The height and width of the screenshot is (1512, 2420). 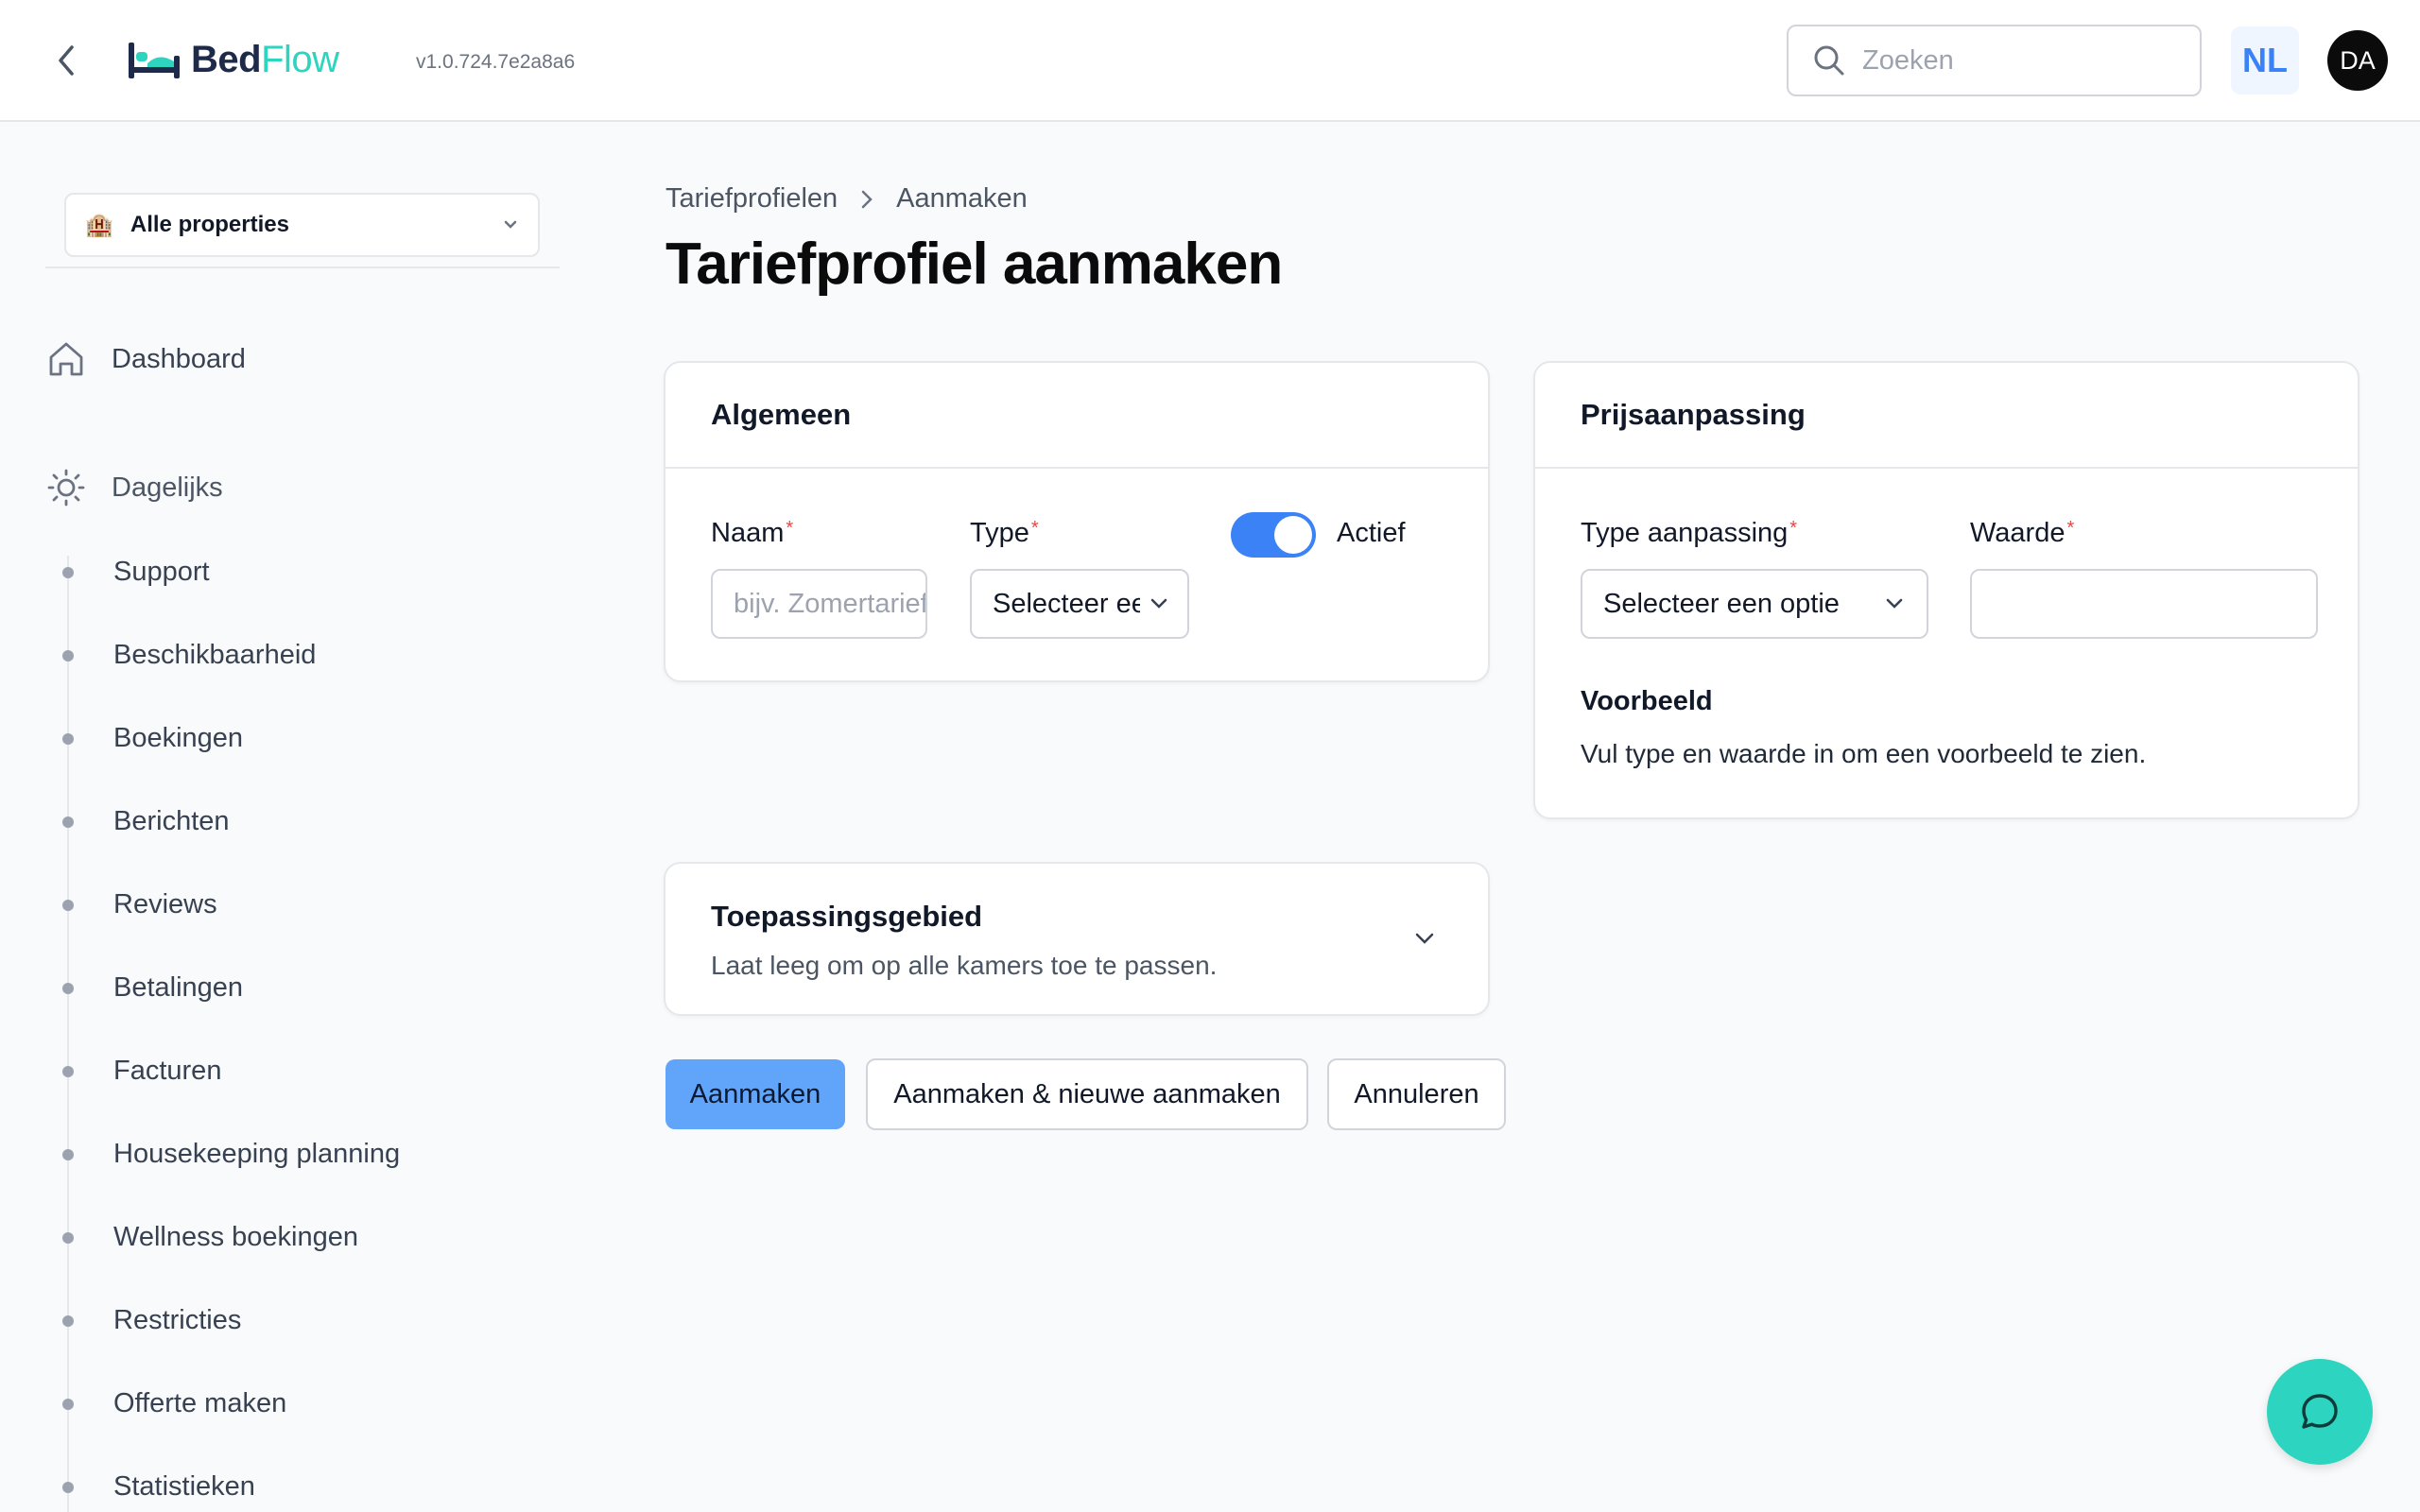 What do you see at coordinates (975, 264) in the screenshot?
I see `page-title: Tariefprofiel aanmaken` at bounding box center [975, 264].